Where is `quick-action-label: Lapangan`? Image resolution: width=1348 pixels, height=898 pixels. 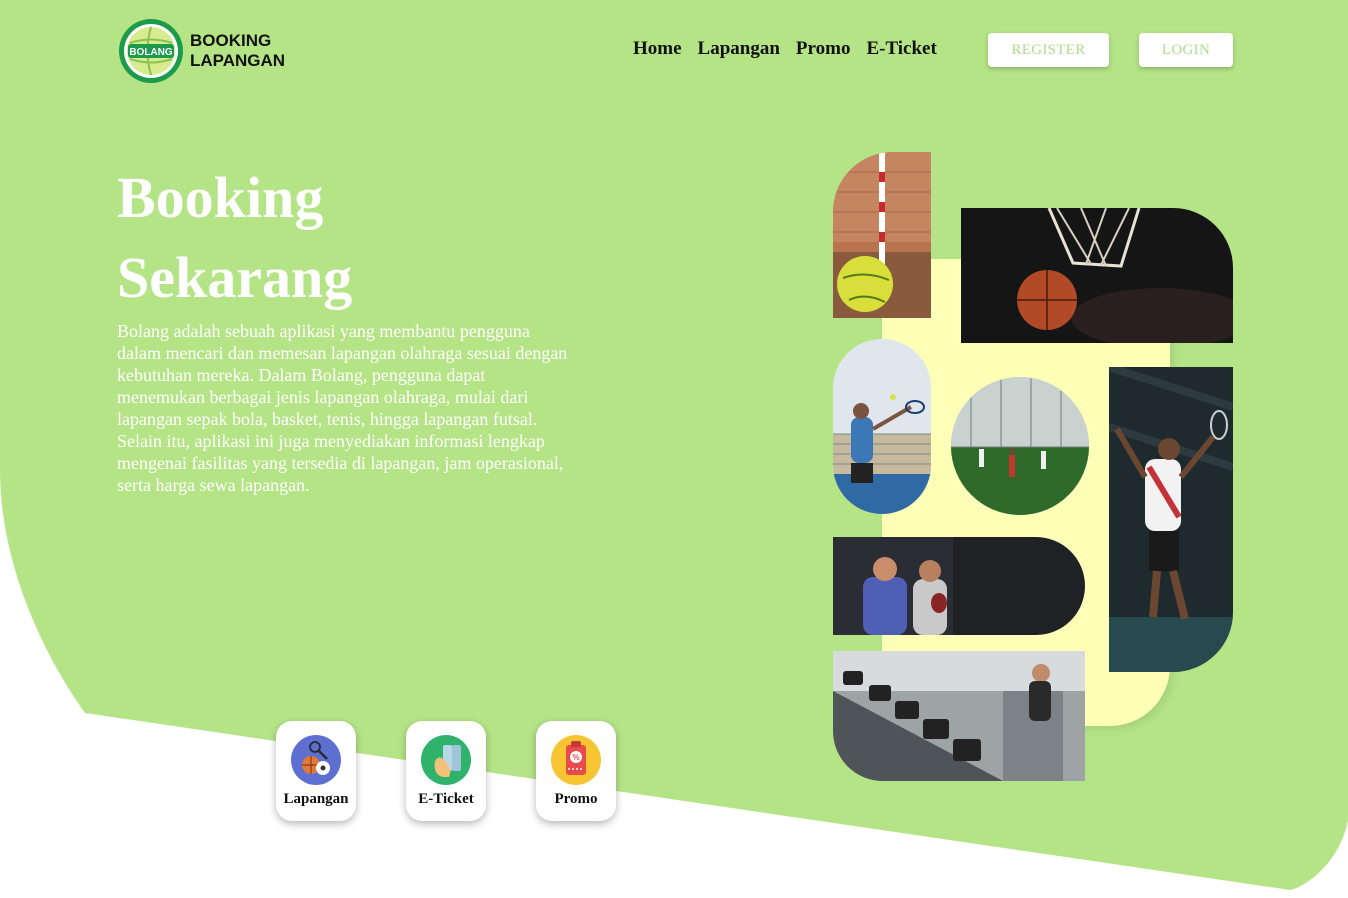 quick-action-label: Lapangan is located at coordinates (316, 799).